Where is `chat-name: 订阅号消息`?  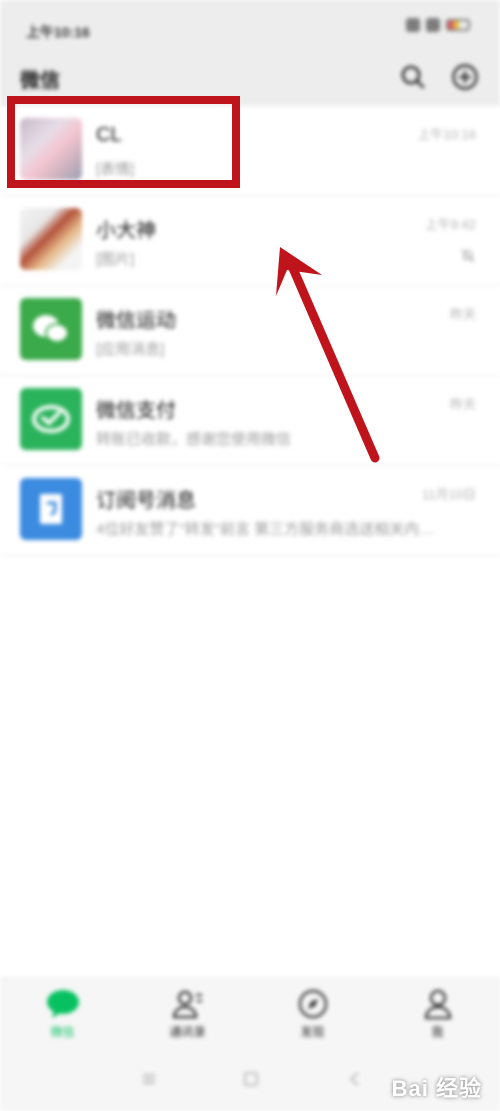 chat-name: 订阅号消息 is located at coordinates (146, 501).